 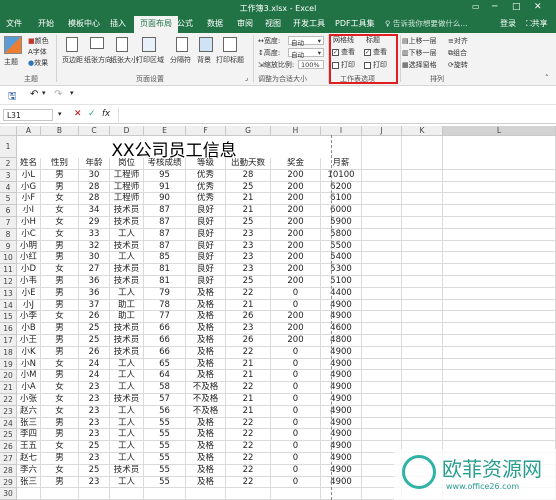 I want to click on cell-e25: 55, so click(x=165, y=435).